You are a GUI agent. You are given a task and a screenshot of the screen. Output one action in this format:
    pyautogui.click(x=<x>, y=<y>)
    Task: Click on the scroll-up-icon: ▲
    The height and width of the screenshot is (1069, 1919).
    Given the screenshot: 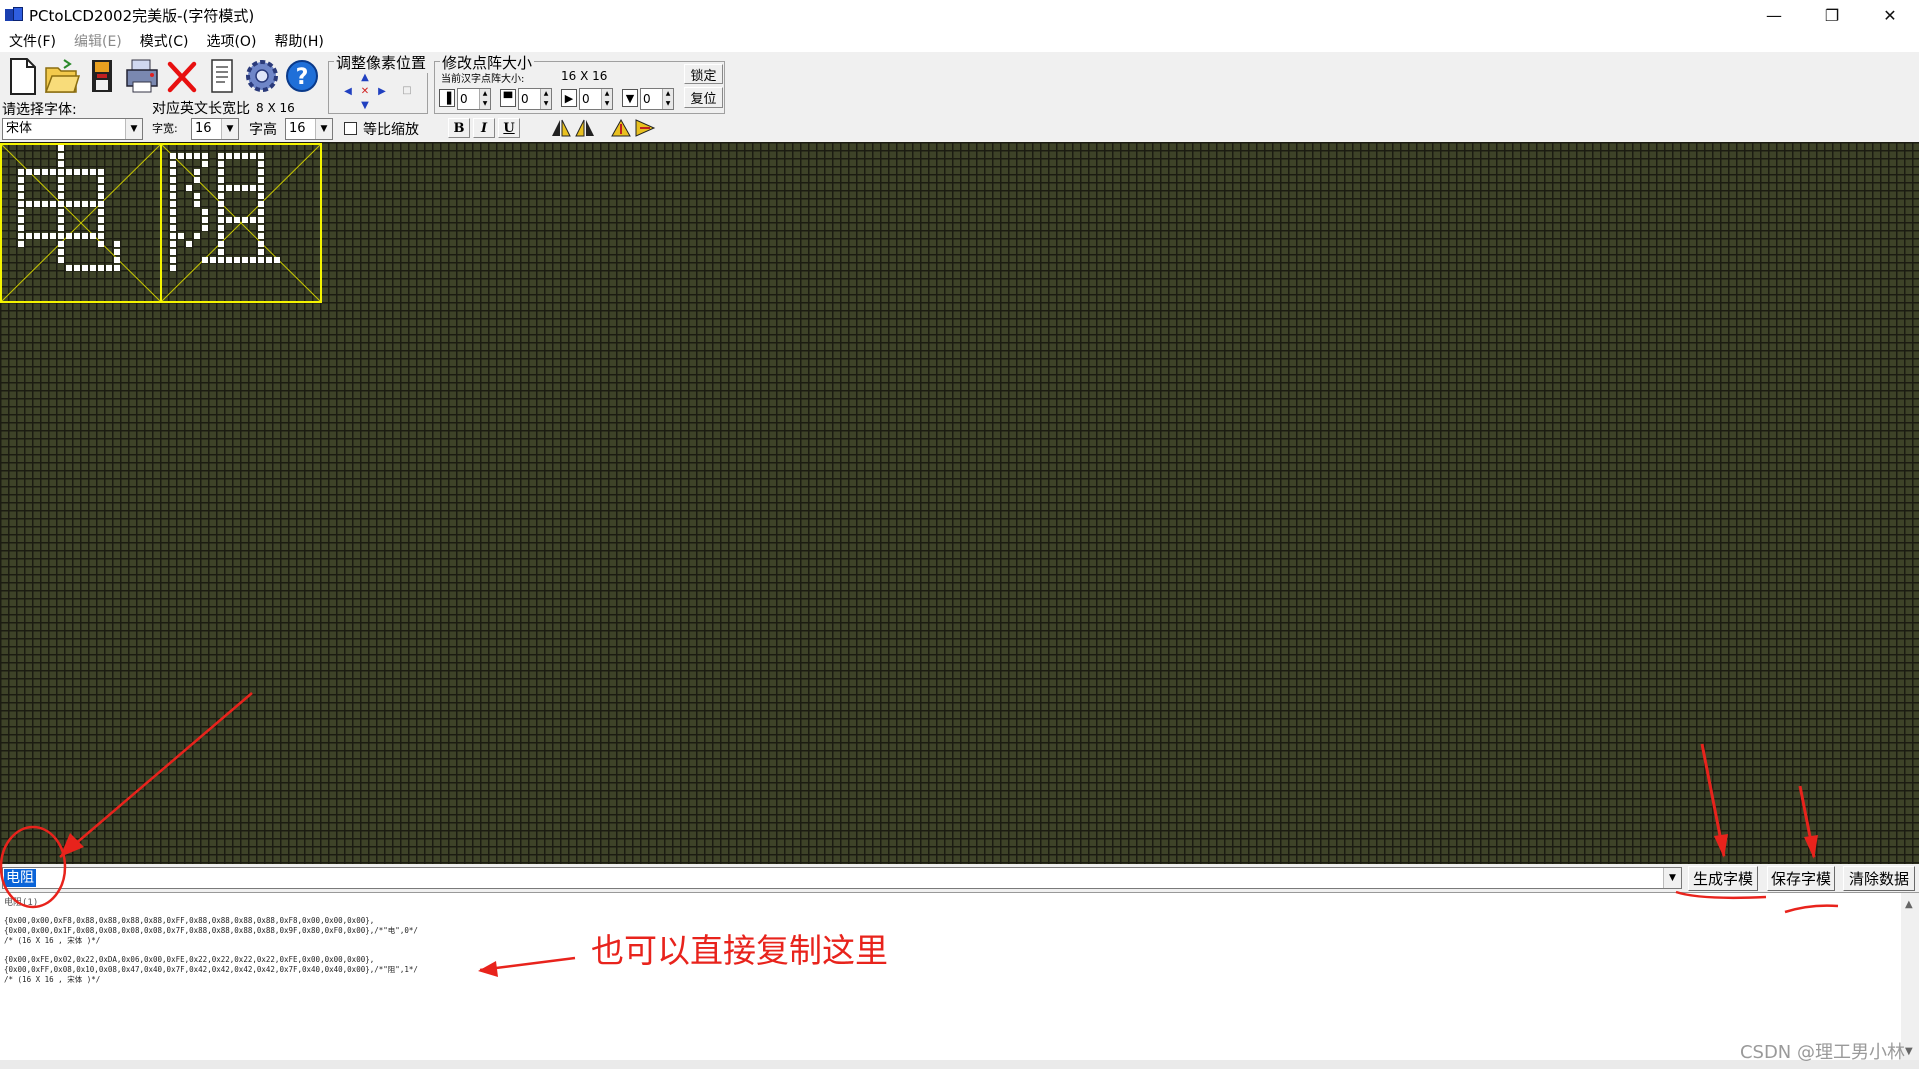 What is the action you would take?
    pyautogui.click(x=1909, y=904)
    